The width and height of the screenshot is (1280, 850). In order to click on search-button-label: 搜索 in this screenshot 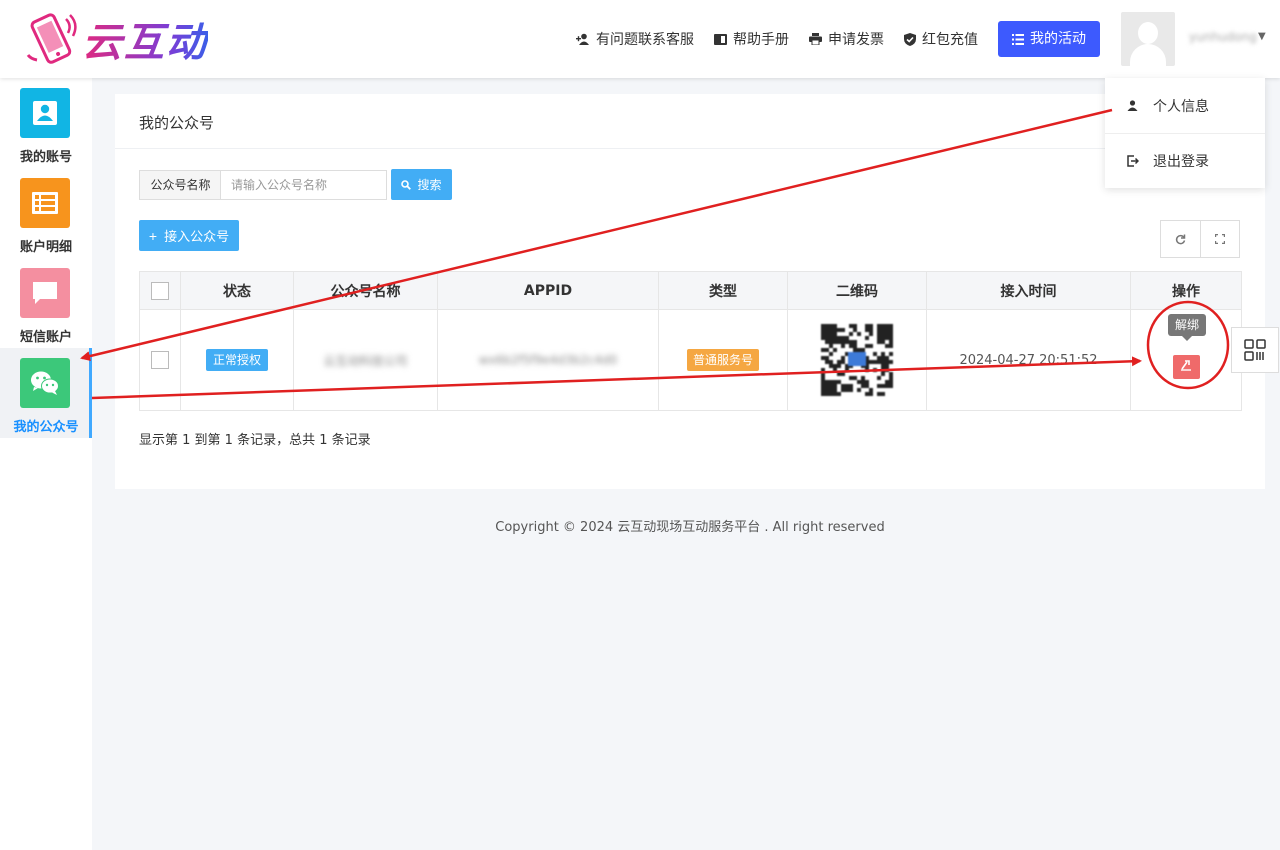, I will do `click(429, 185)`.